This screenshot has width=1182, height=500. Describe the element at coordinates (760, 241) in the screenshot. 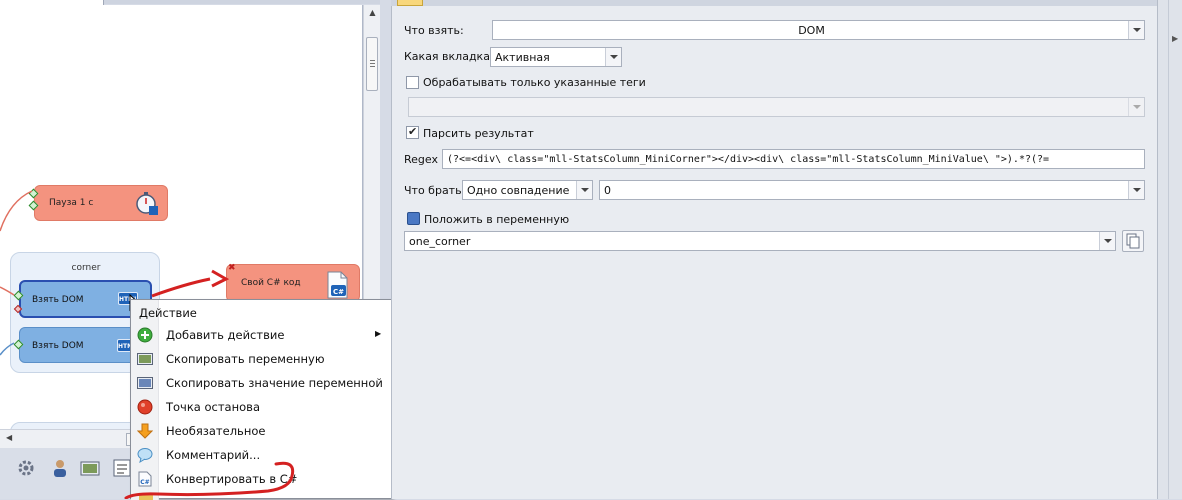

I see `variable-select: one_corner` at that location.